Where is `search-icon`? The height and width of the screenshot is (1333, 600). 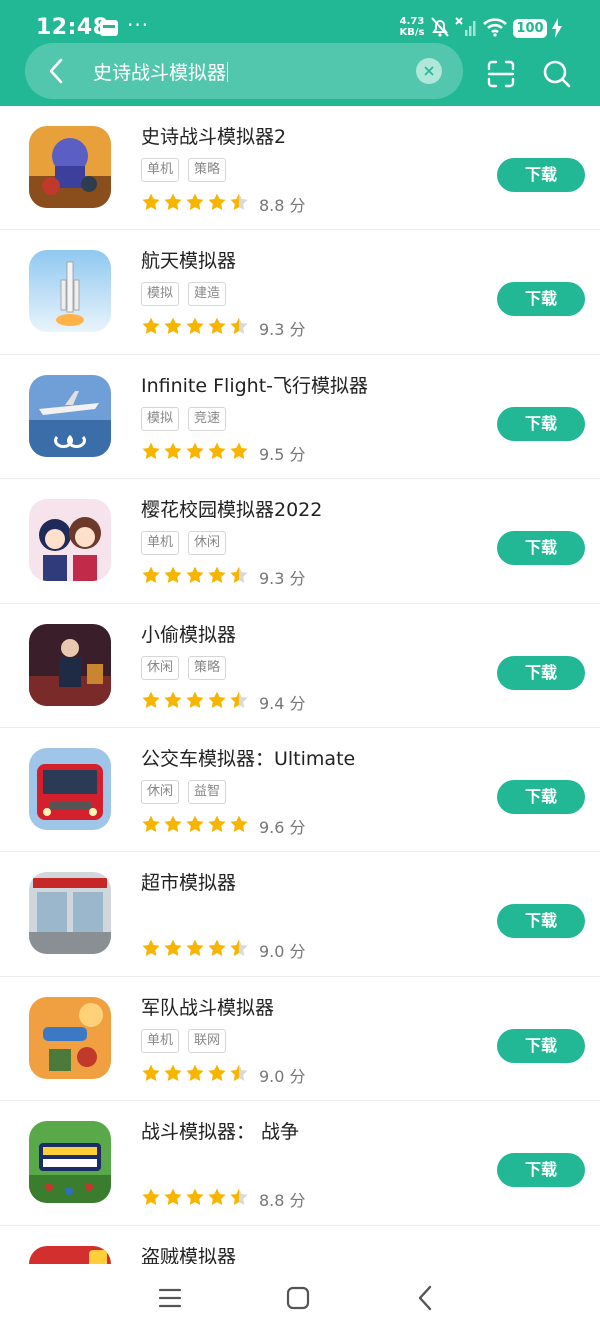
search-icon is located at coordinates (557, 74).